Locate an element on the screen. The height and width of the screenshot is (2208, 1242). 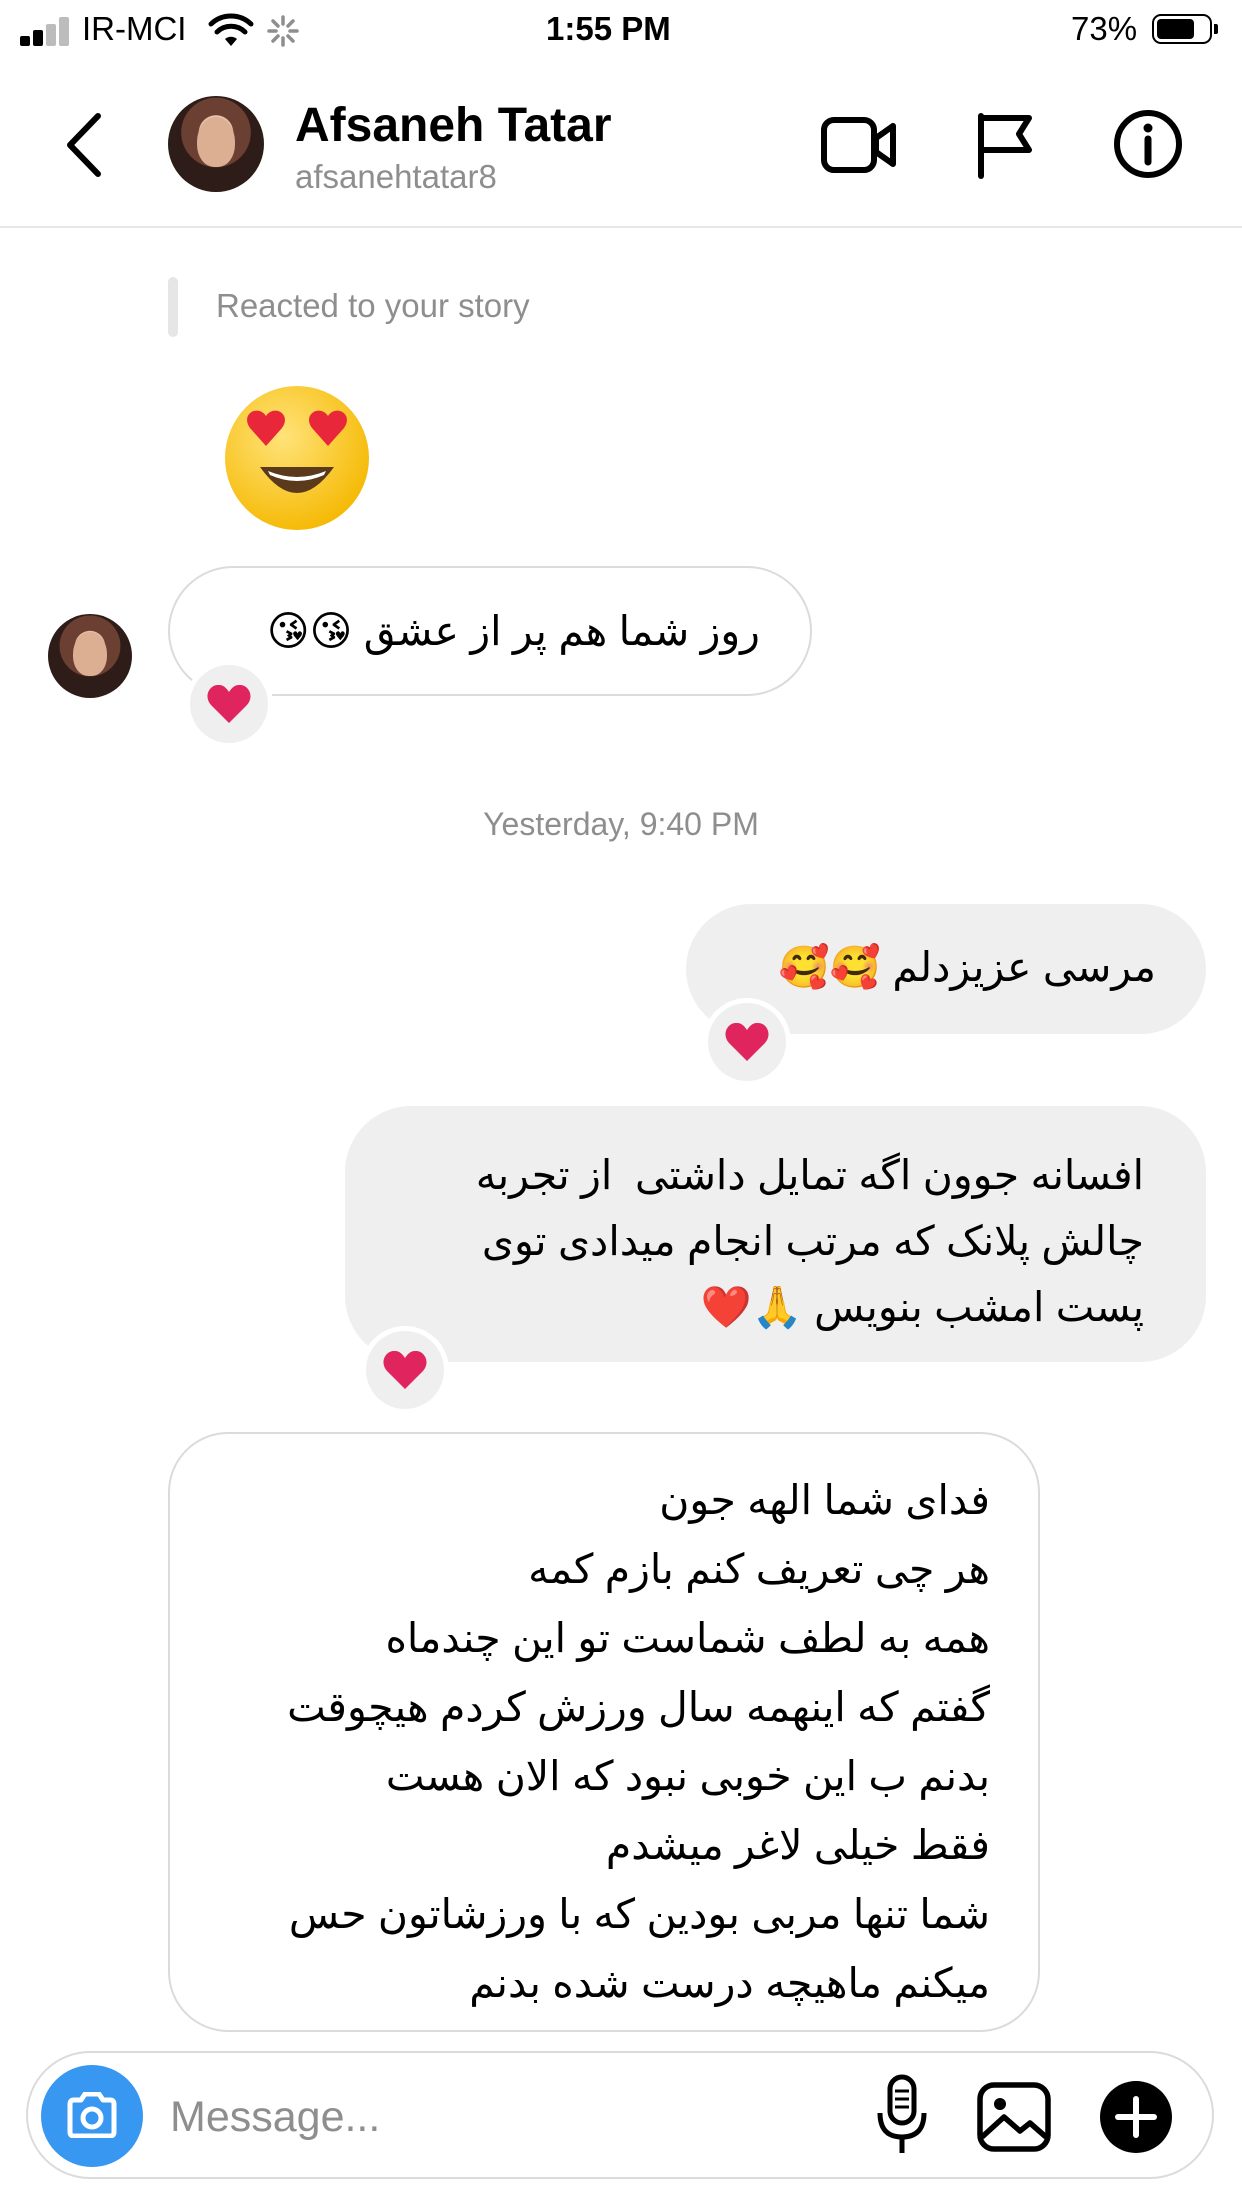
wifi-icon is located at coordinates (231, 29).